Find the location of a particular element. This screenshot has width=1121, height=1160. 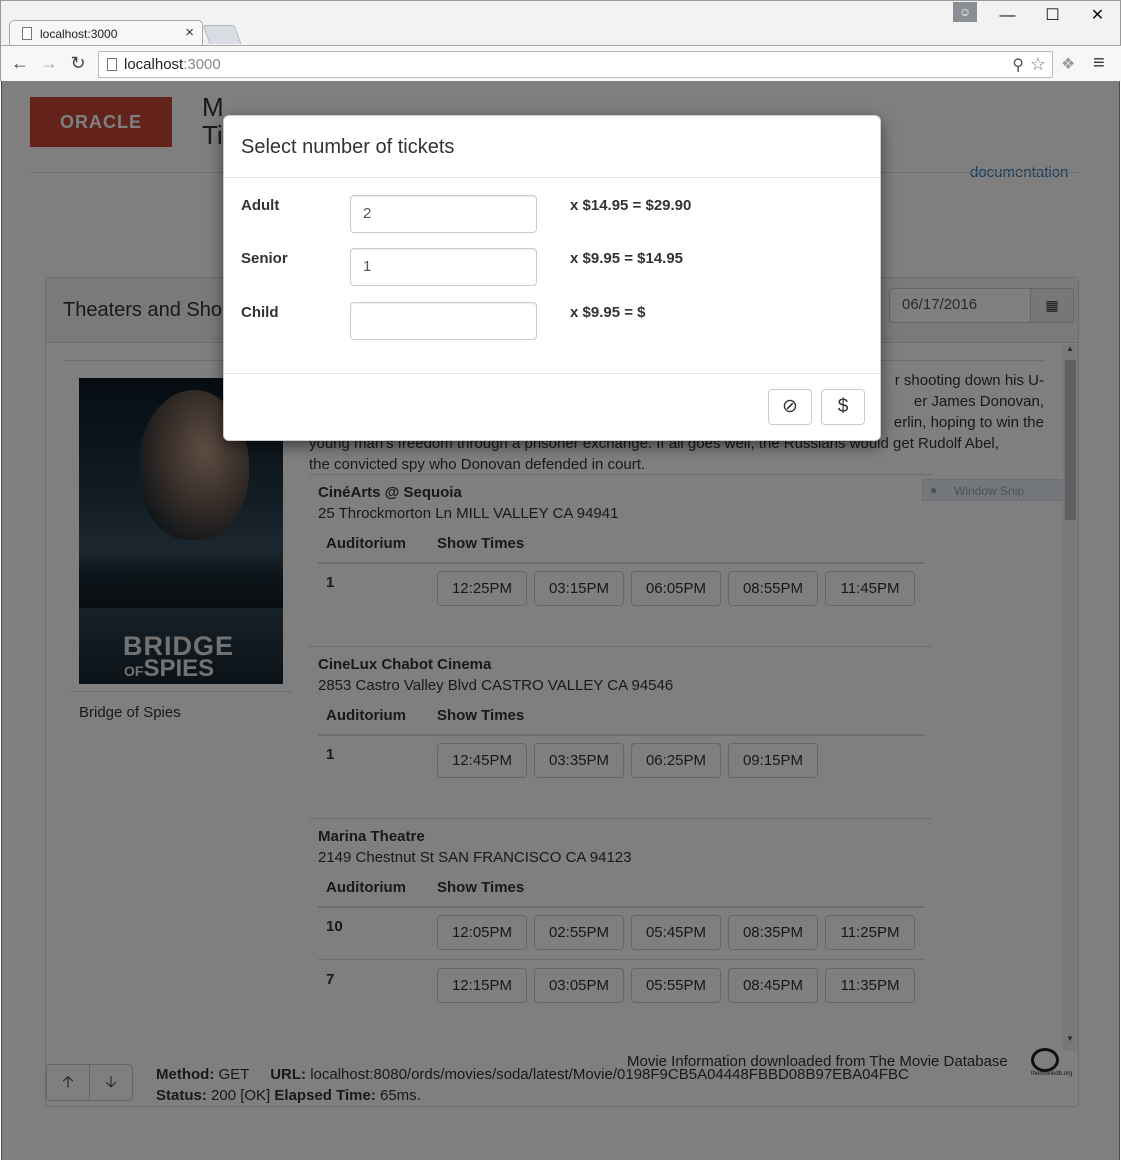

ticket-price-calc: x $9.95 = $ is located at coordinates (608, 312).